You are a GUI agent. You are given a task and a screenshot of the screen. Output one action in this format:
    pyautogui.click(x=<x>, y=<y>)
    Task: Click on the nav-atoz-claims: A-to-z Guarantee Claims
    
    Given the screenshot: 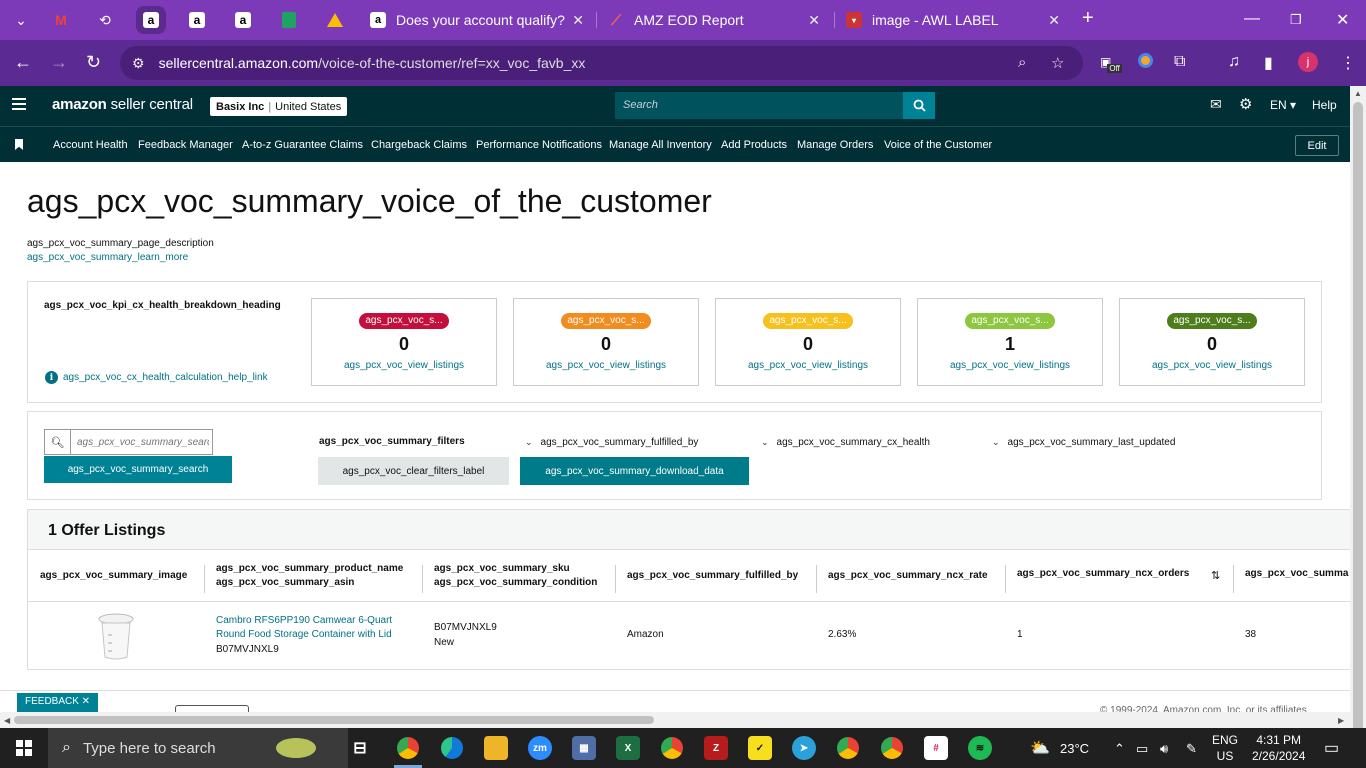 What is the action you would take?
    pyautogui.click(x=302, y=145)
    